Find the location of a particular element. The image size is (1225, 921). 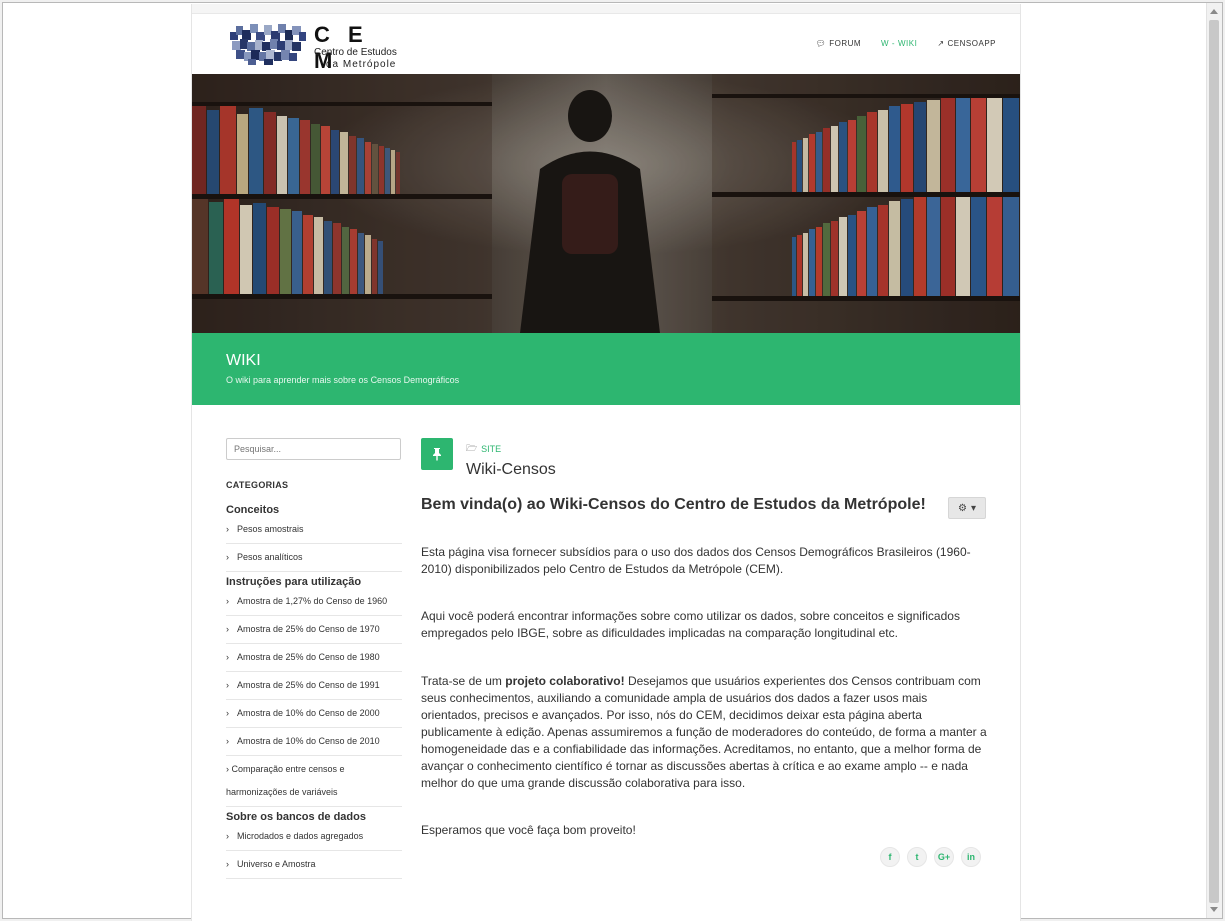

sidebar-item-label: Amostra de 10% do Censo de 2010 is located at coordinates (308, 741).